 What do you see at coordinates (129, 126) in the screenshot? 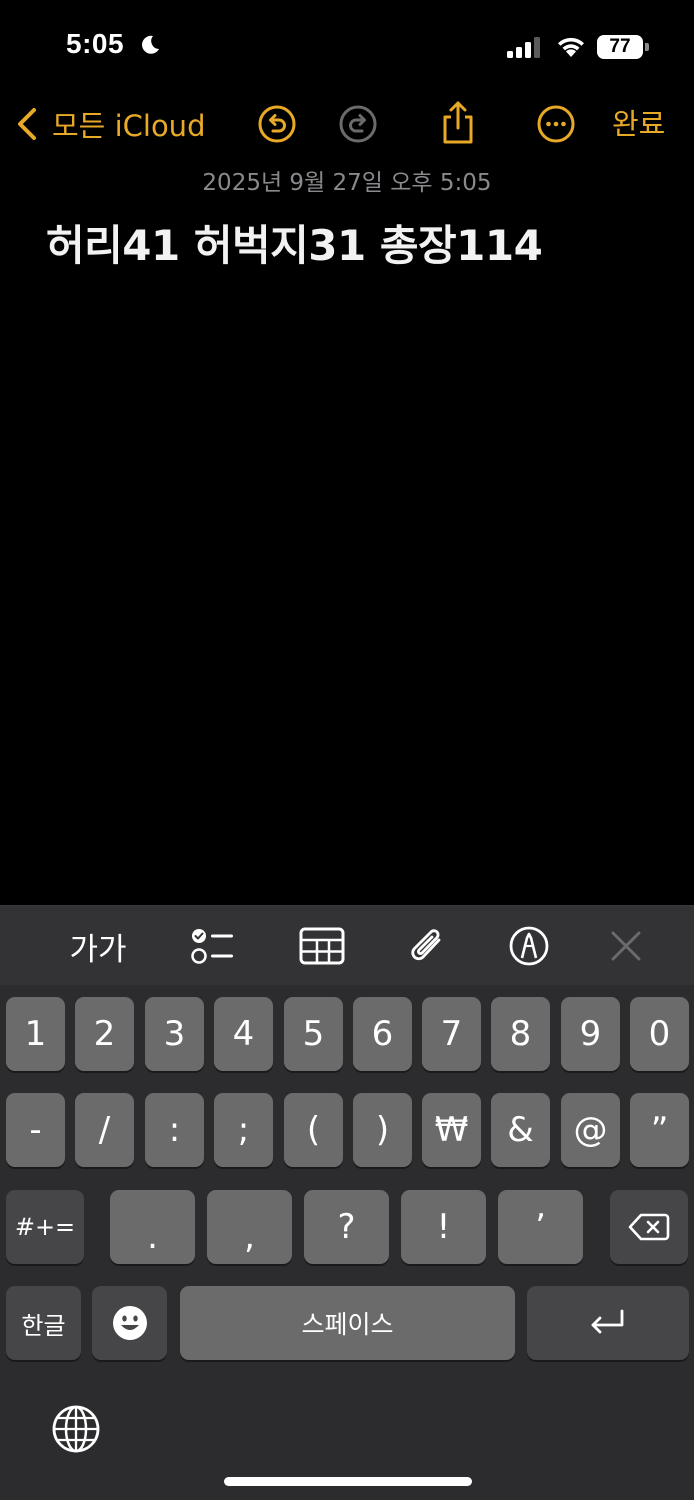
I see `back-label: 모든 iCloud` at bounding box center [129, 126].